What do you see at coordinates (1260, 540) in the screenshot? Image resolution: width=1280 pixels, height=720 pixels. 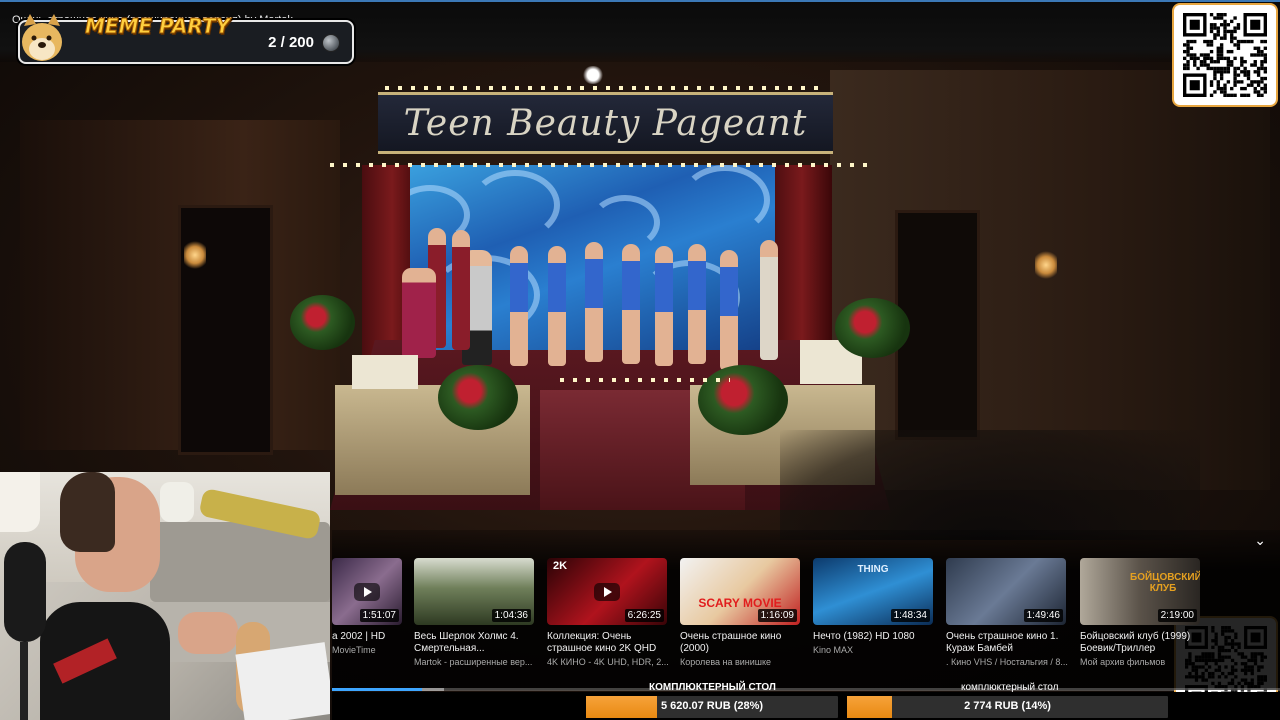 I see `chevron-down-icon: ⌄` at bounding box center [1260, 540].